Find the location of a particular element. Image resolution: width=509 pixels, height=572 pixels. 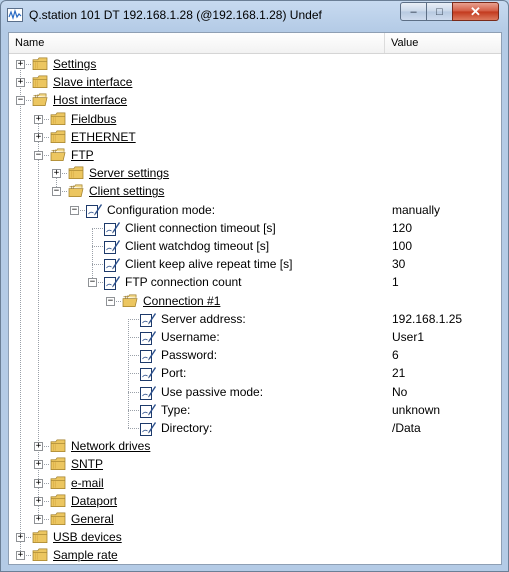

tree-folder-row: + USB devices is located at coordinates (255, 537).